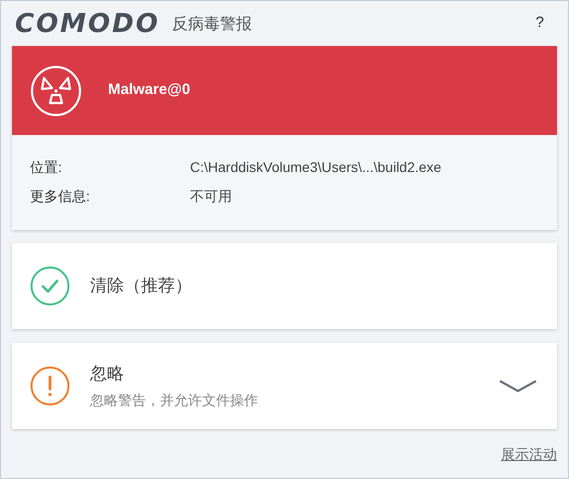 This screenshot has height=479, width=569. Describe the element at coordinates (174, 400) in the screenshot. I see `option-description: 忽略警告，并允许文件操作` at that location.